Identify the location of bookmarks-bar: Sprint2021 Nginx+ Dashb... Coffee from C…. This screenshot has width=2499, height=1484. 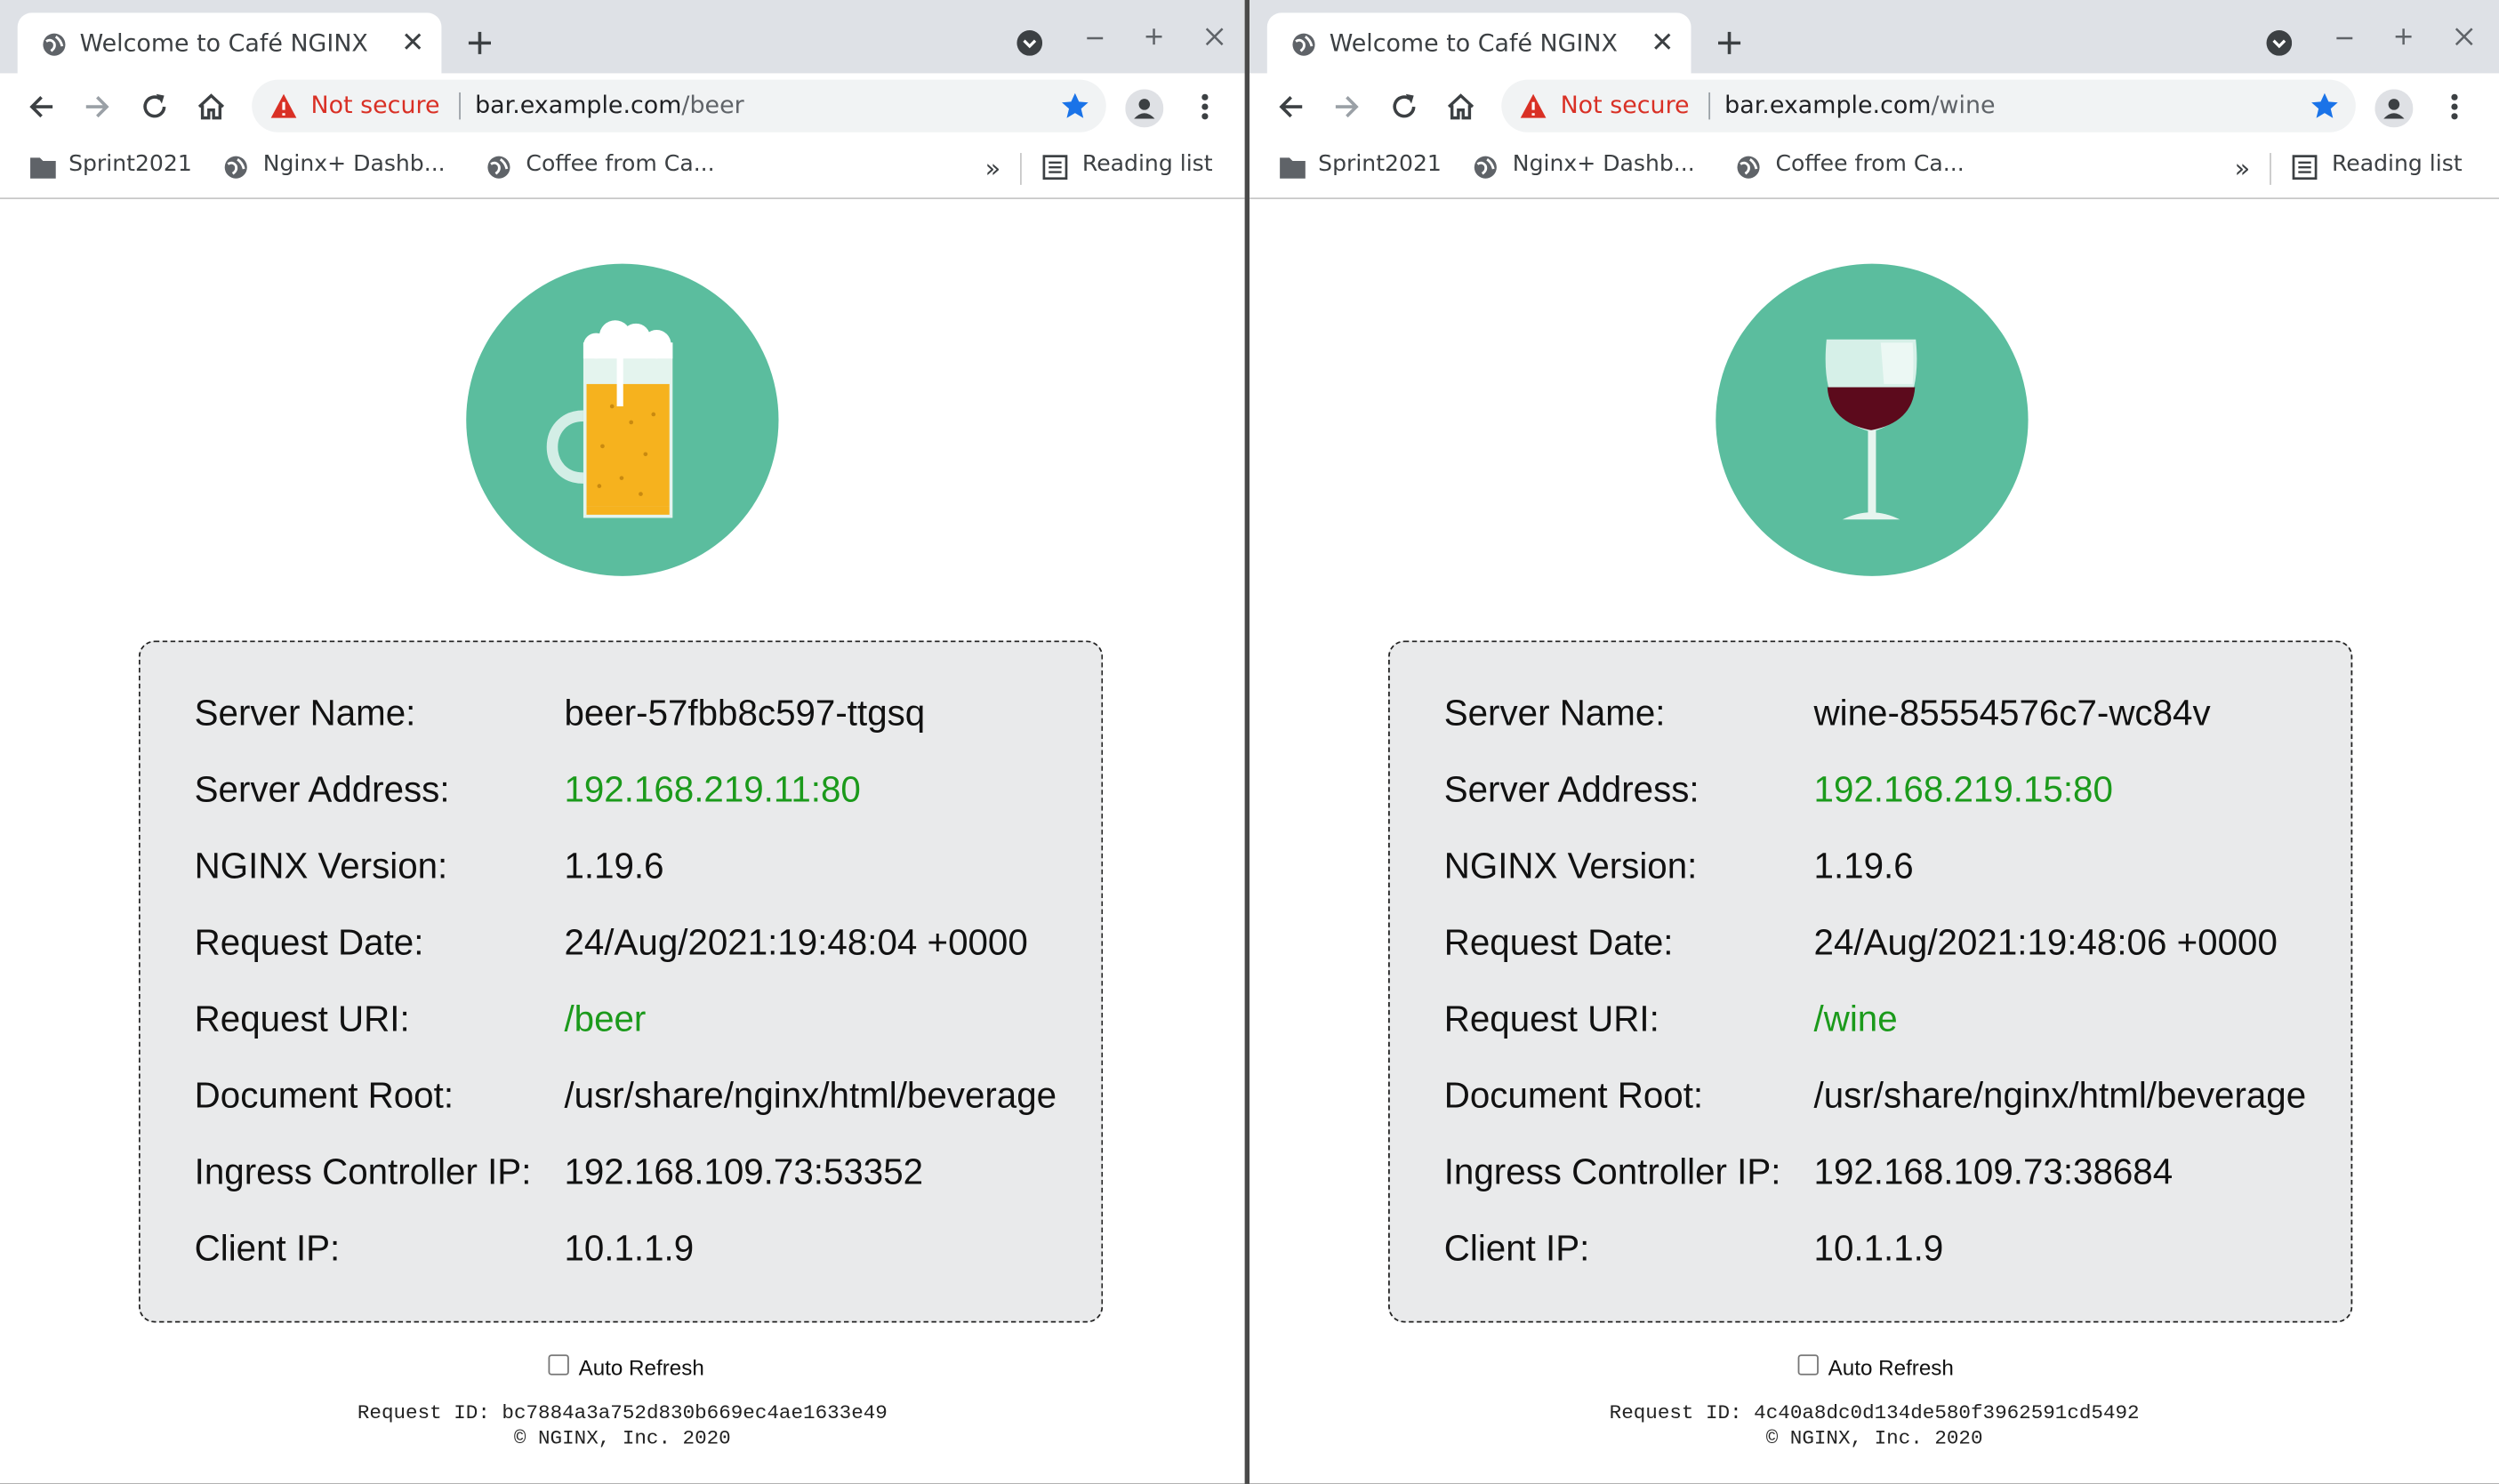
(1874, 170).